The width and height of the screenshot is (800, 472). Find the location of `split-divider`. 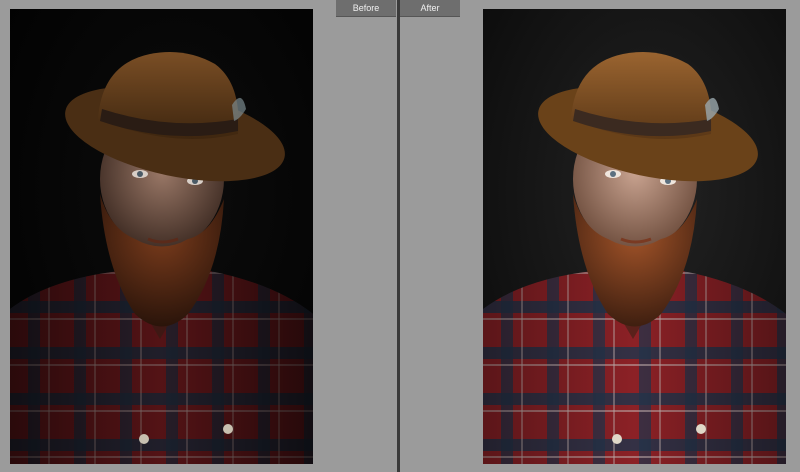

split-divider is located at coordinates (398, 236).